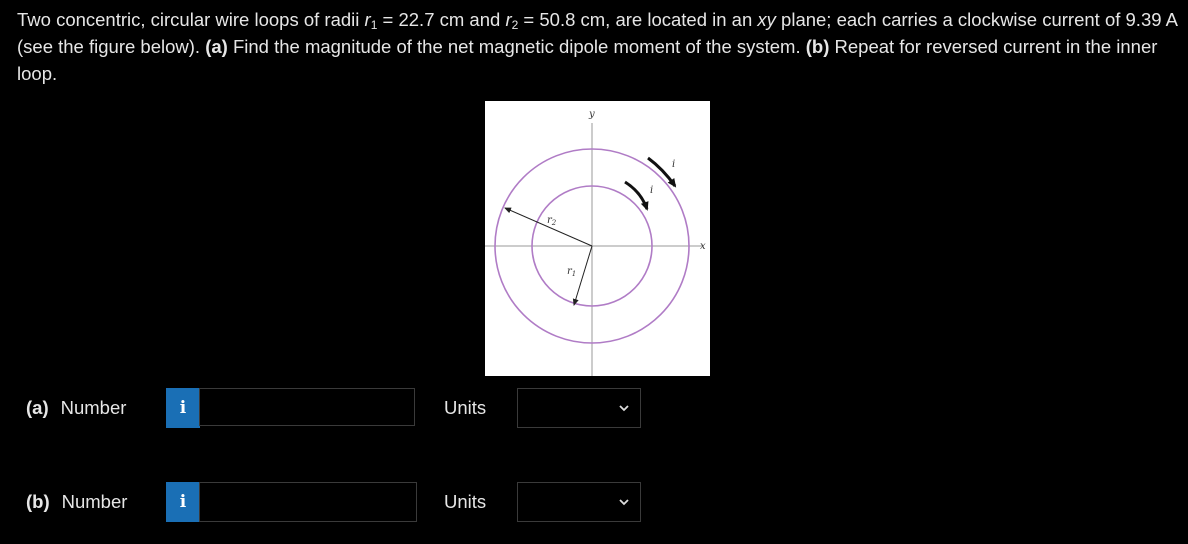 Image resolution: width=1188 pixels, height=544 pixels. I want to click on outer-current-arrow, so click(662, 172).